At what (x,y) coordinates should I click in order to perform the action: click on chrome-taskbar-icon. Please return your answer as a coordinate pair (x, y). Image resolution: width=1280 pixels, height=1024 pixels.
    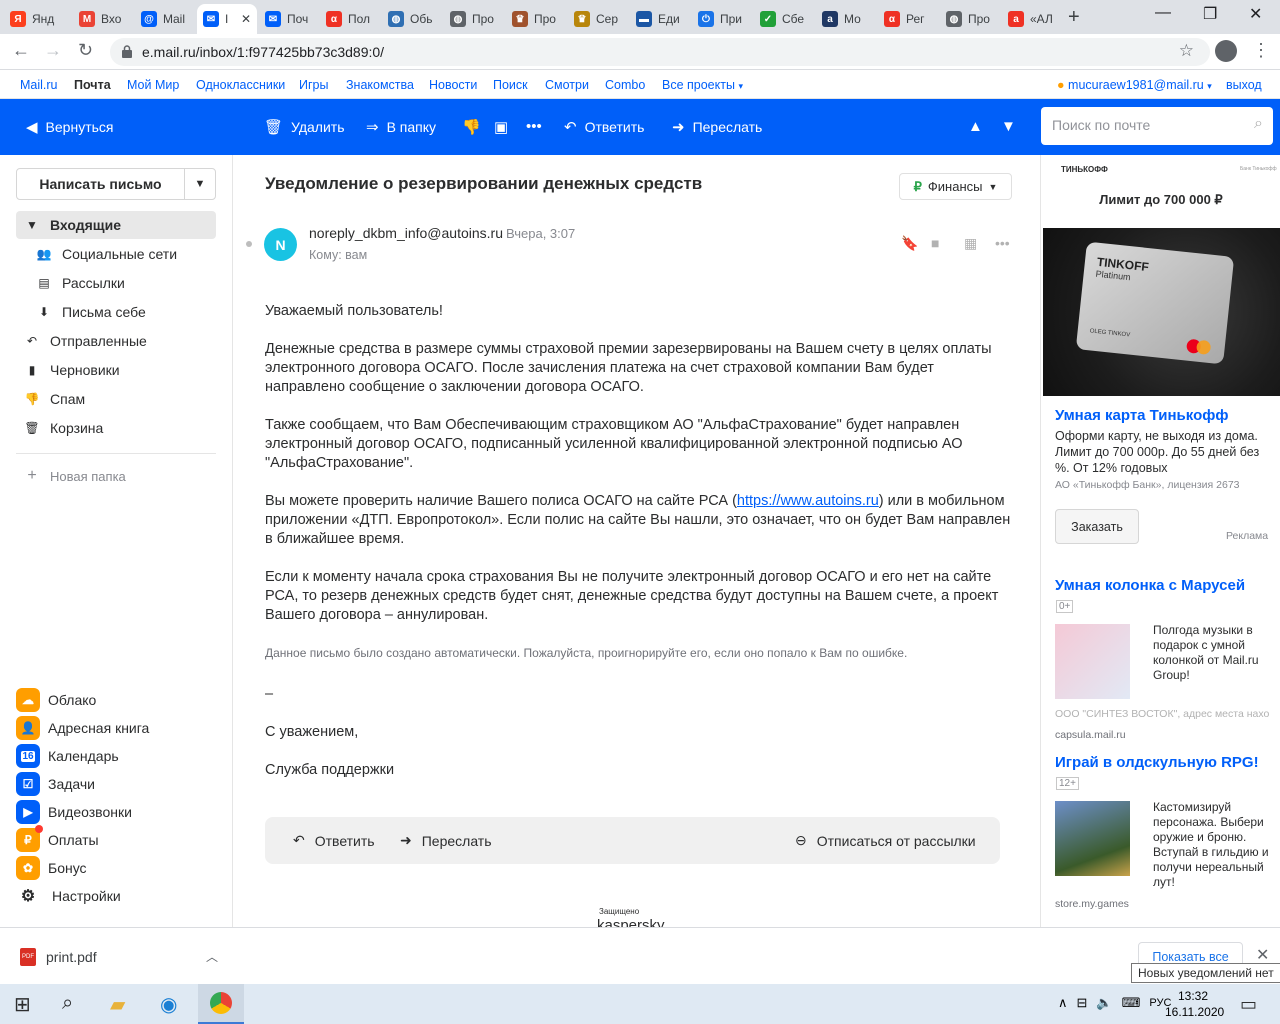
    Looking at the image, I should click on (221, 1004).